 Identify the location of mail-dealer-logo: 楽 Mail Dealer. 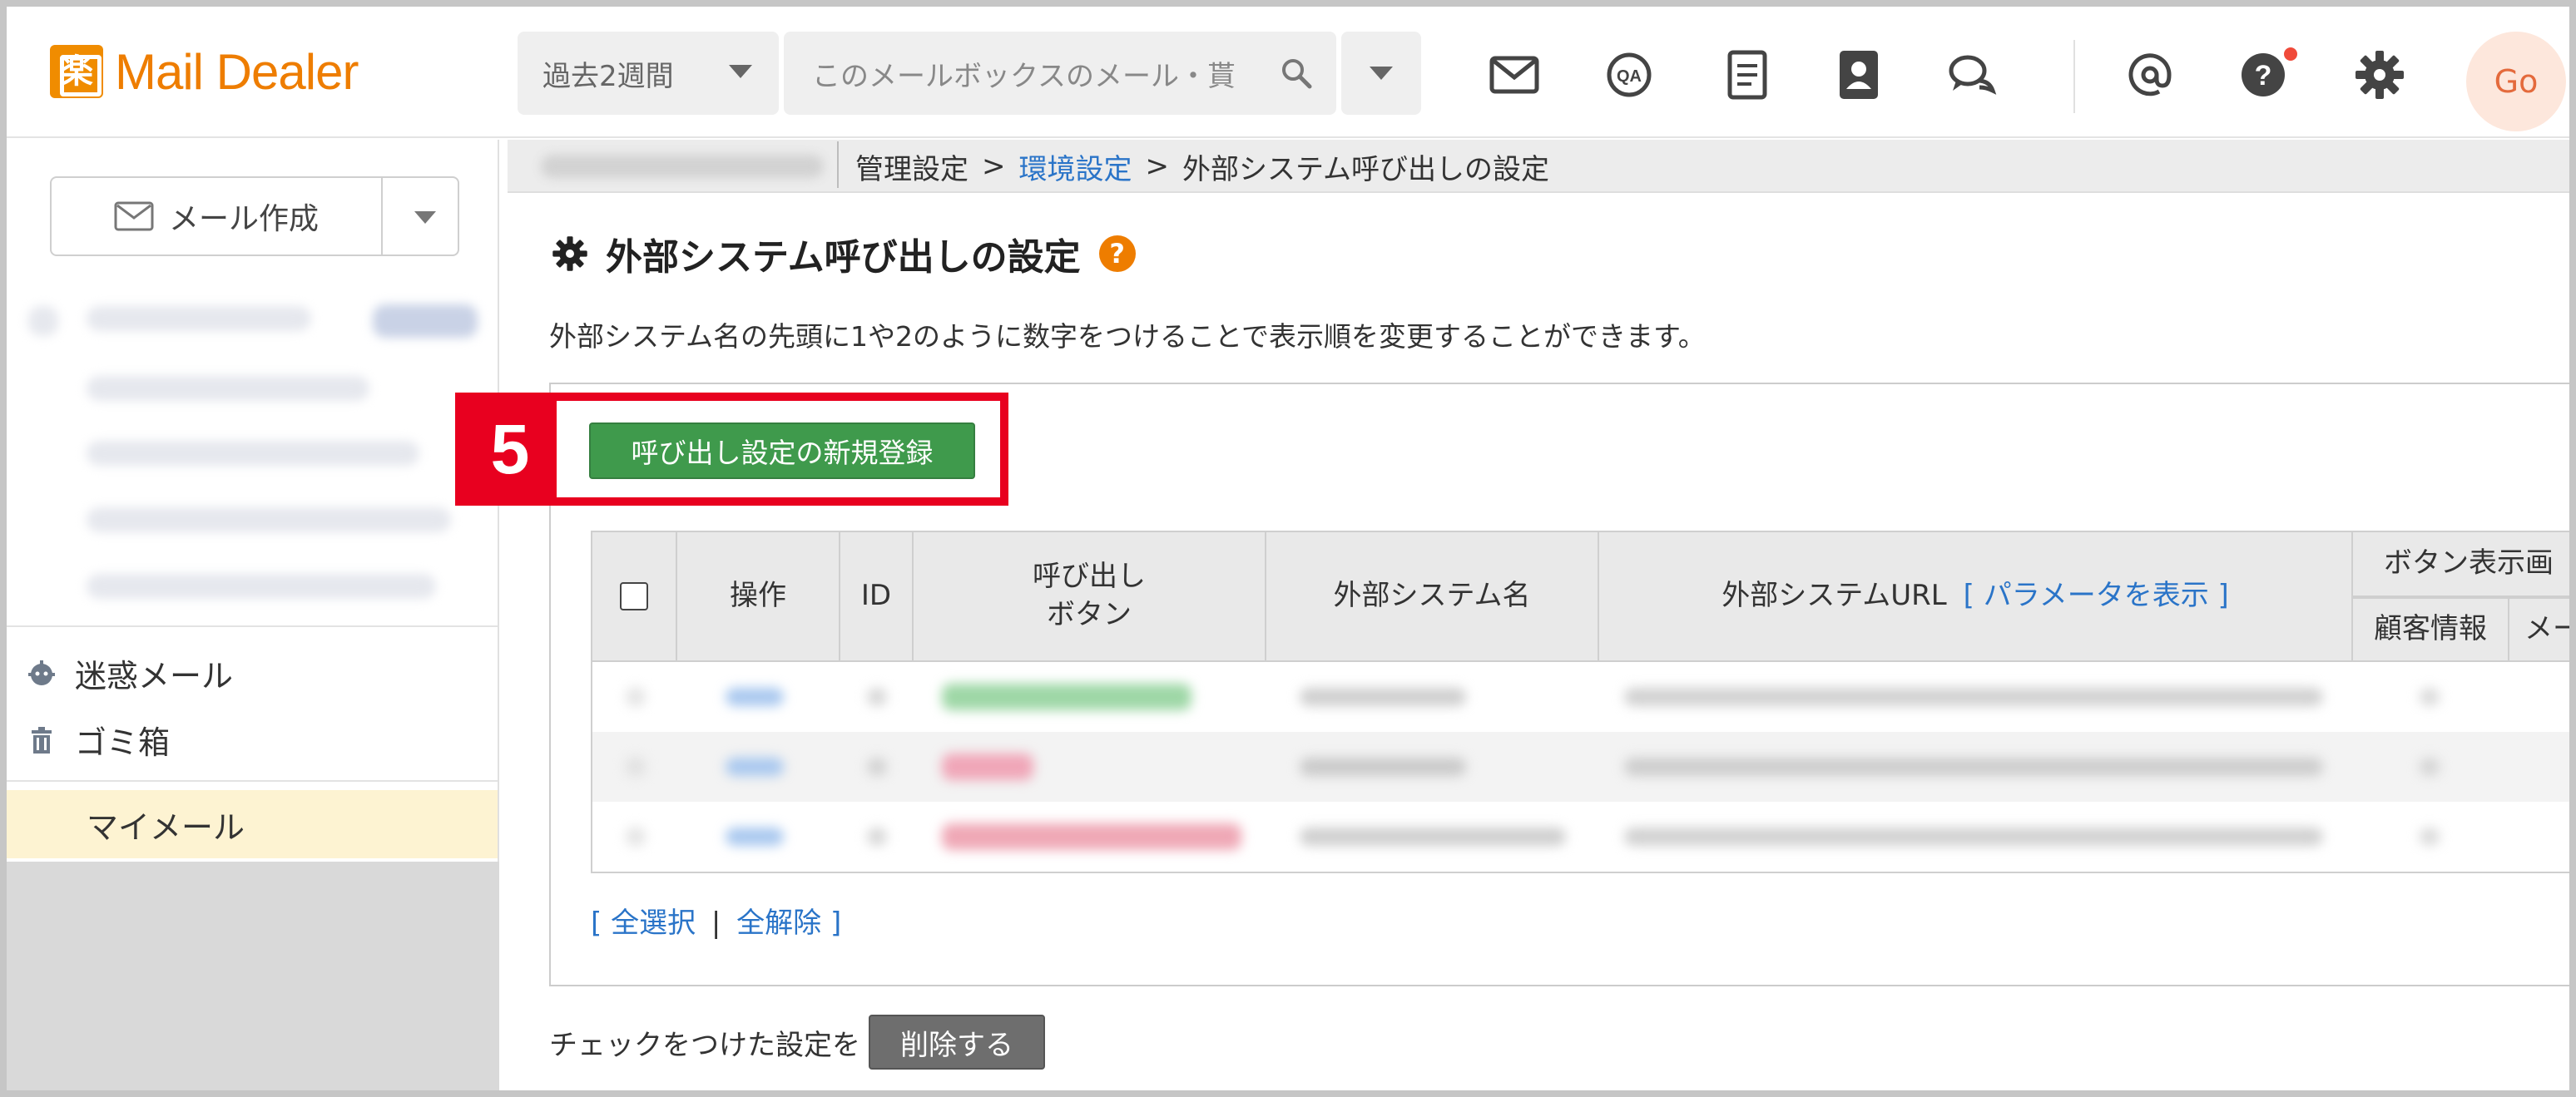
(205, 71).